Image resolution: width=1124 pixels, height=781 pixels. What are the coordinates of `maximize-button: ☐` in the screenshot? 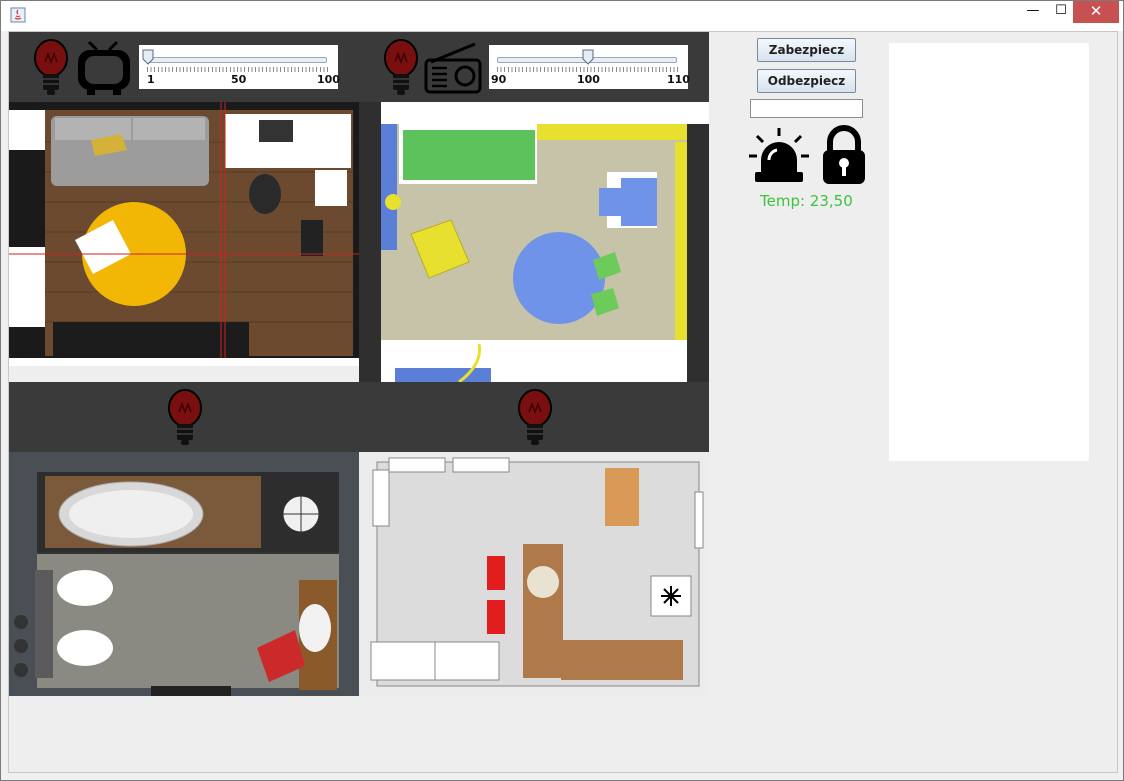 It's located at (1061, 12).